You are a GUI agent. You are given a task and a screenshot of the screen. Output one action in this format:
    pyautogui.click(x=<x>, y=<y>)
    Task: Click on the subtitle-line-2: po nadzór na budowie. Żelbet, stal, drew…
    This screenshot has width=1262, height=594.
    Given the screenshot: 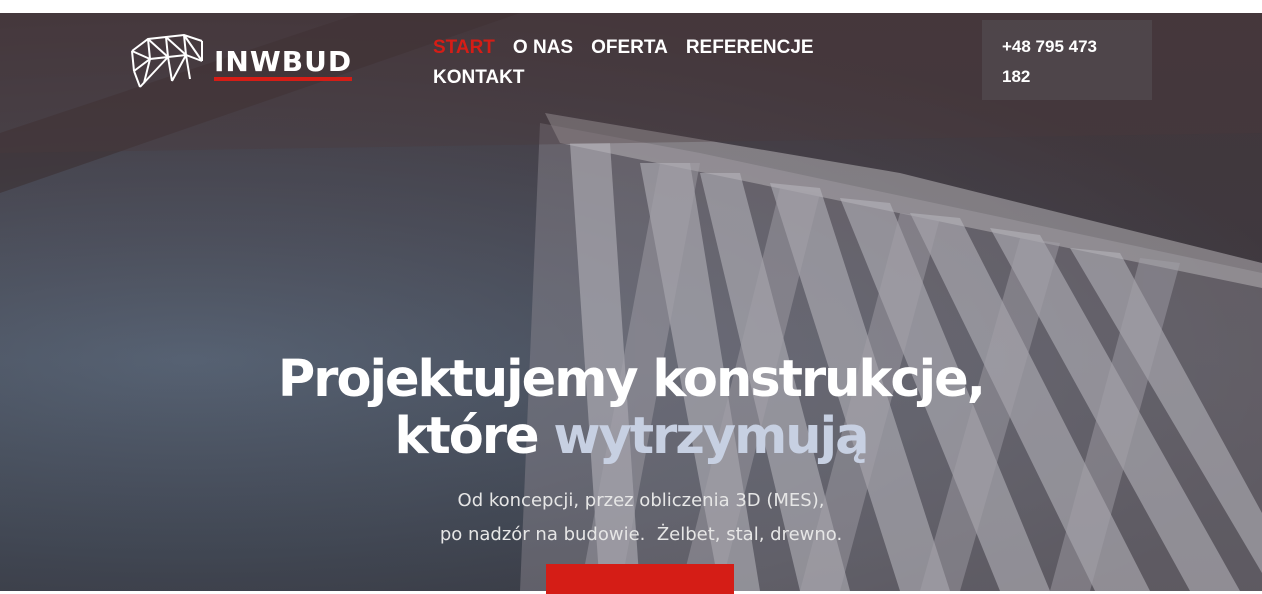 What is the action you would take?
    pyautogui.click(x=641, y=534)
    